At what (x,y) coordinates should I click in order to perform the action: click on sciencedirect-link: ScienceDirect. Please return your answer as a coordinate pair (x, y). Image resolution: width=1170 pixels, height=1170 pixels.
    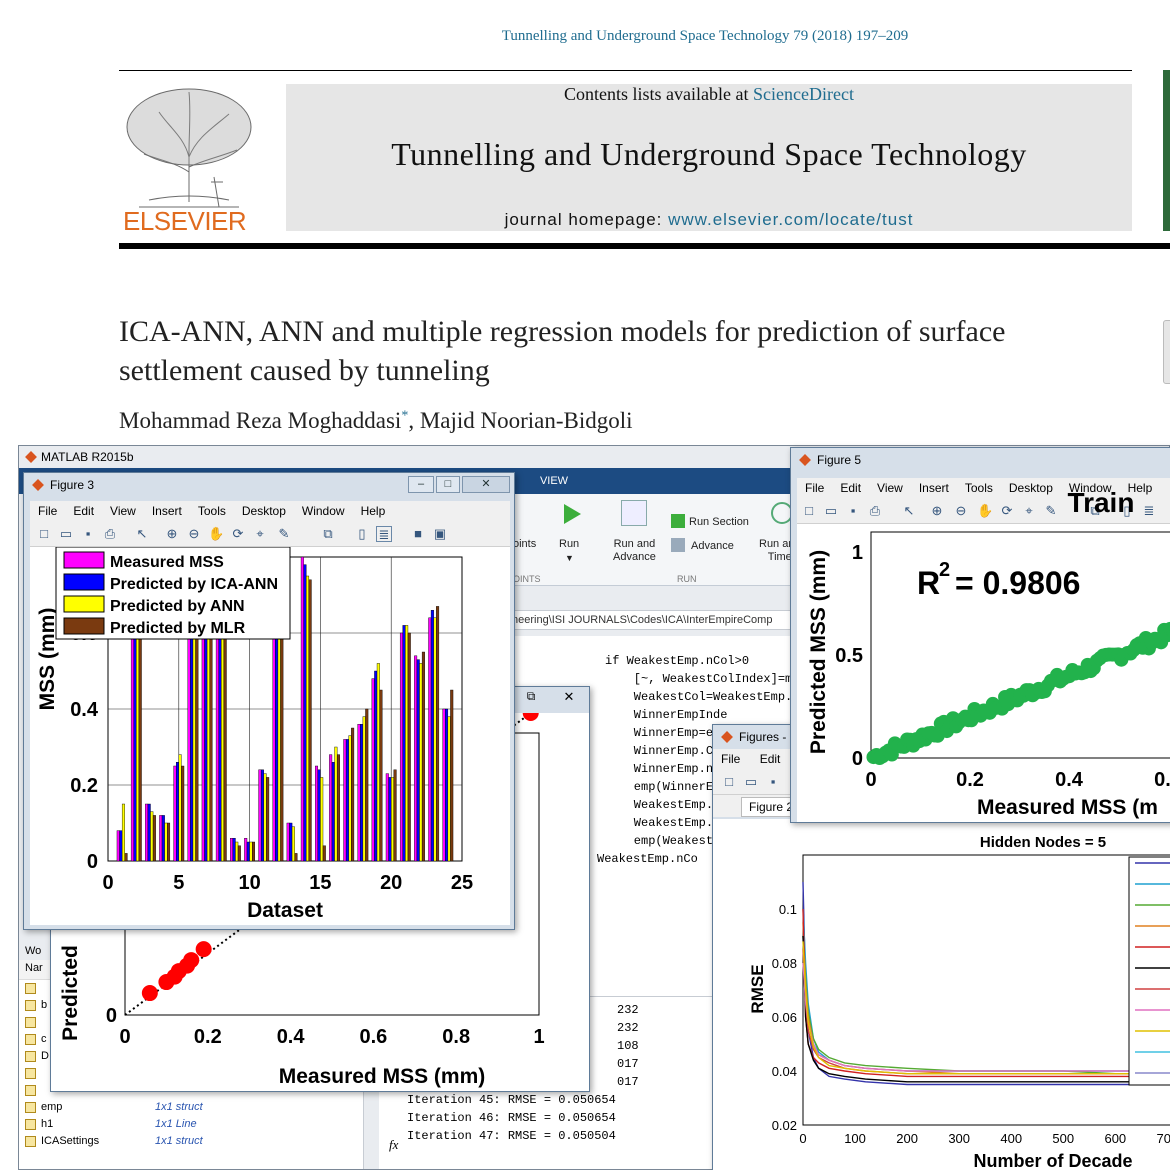
    Looking at the image, I should click on (803, 94).